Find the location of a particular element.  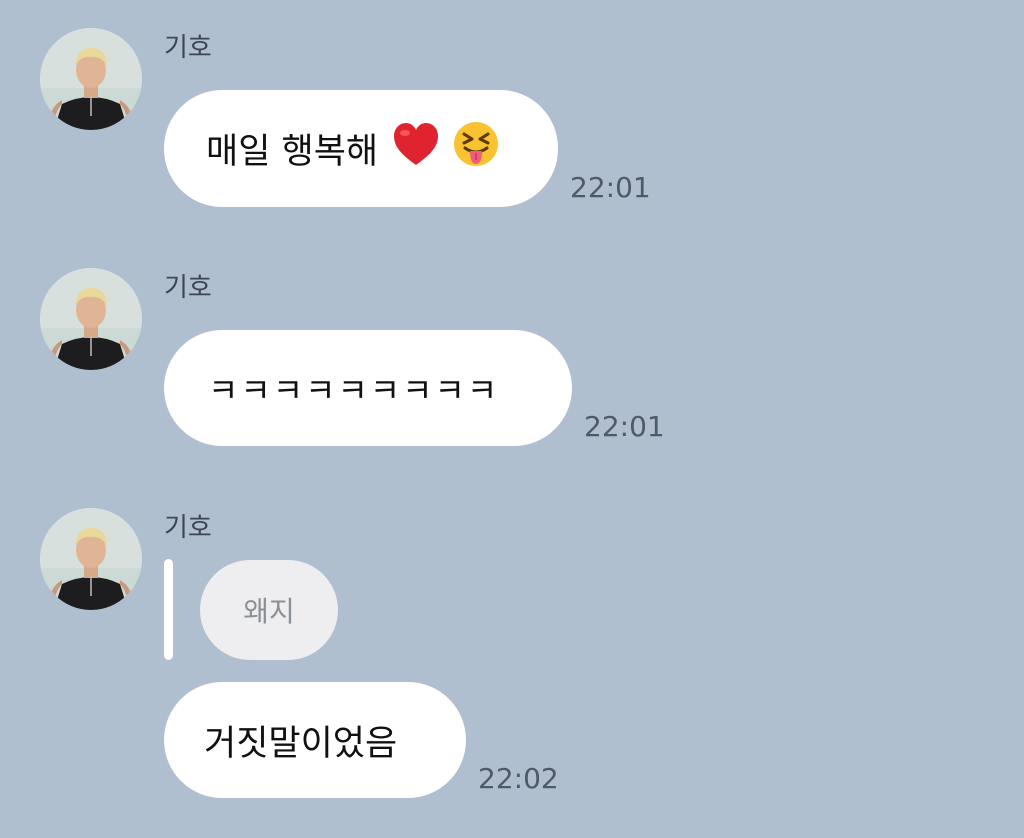

red-heart-emoji is located at coordinates (416, 148).